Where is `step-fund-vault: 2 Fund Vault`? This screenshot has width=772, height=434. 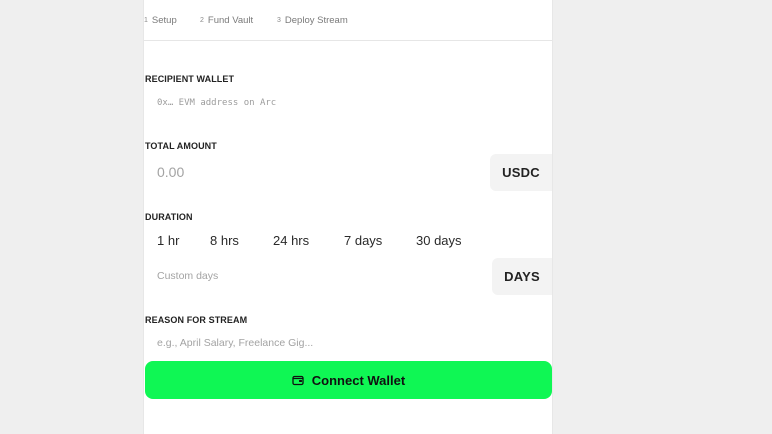
step-fund-vault: 2 Fund Vault is located at coordinates (226, 20).